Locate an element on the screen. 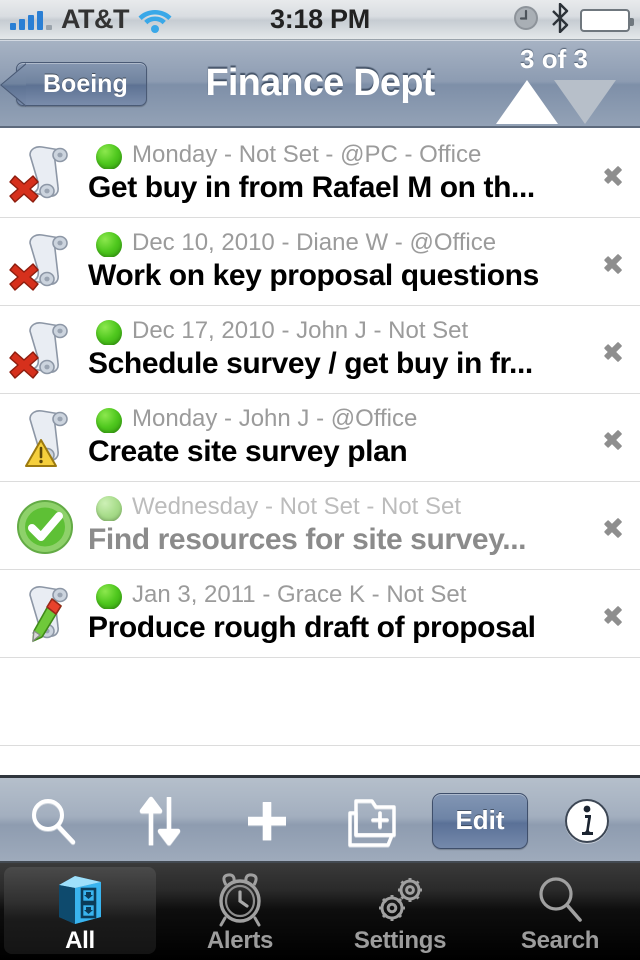  search-button is located at coordinates (53, 821).